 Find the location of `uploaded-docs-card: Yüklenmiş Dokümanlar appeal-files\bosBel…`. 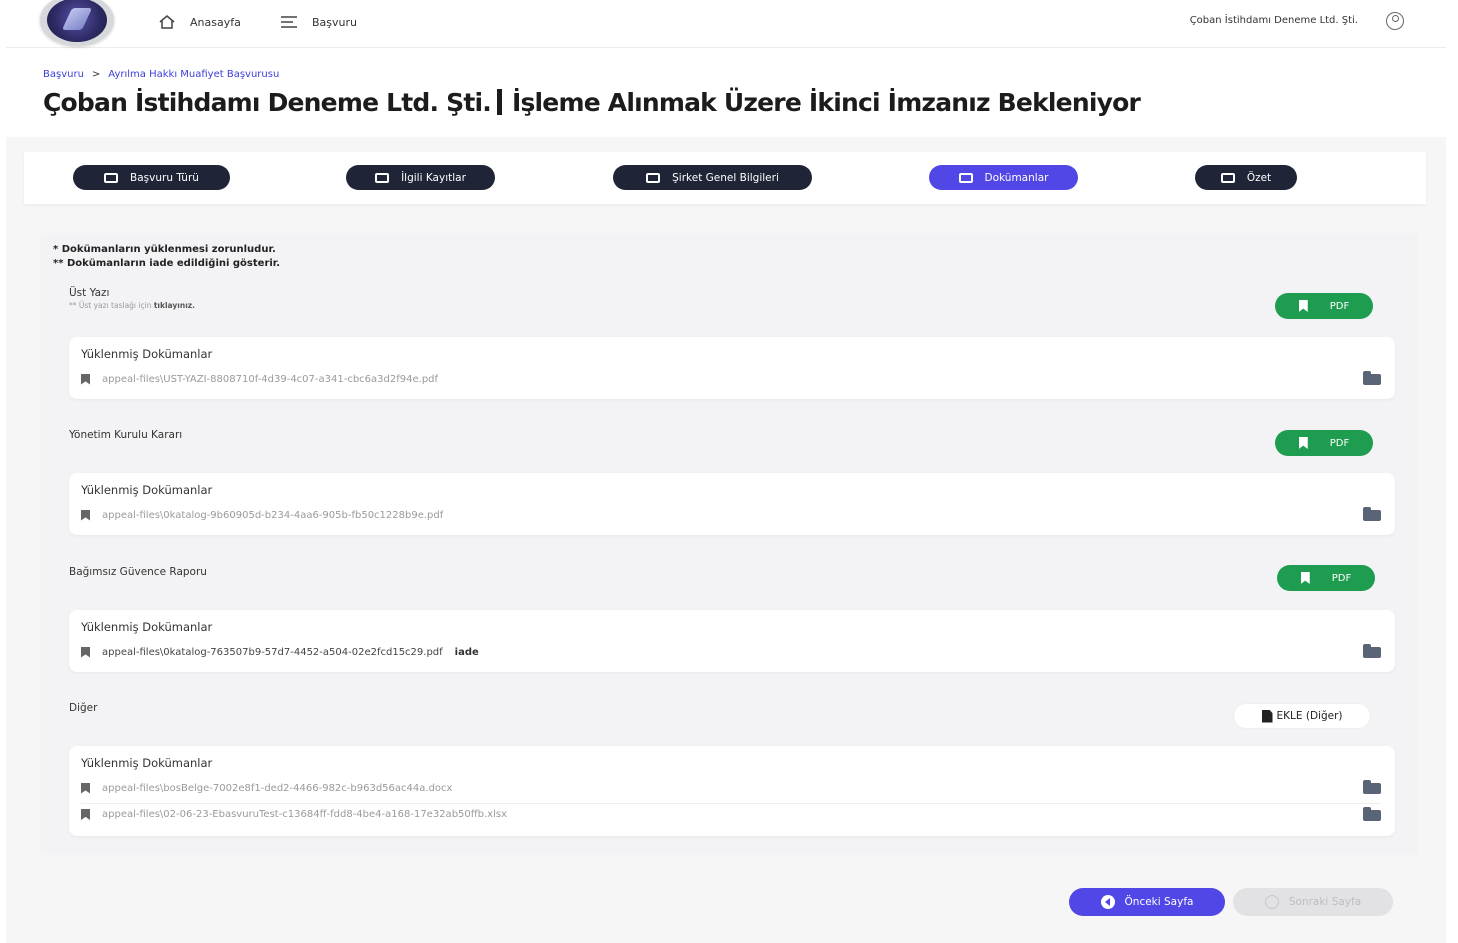

uploaded-docs-card: Yüklenmiş Dokümanlar appeal-files\bosBel… is located at coordinates (732, 791).